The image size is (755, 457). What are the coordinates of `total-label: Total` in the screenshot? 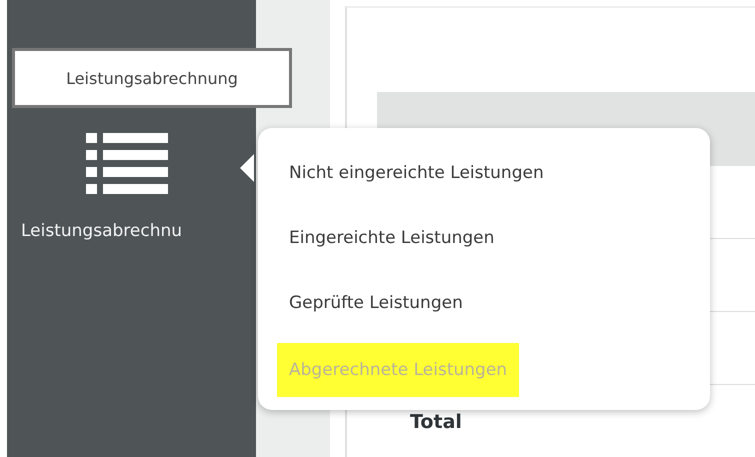 It's located at (436, 422).